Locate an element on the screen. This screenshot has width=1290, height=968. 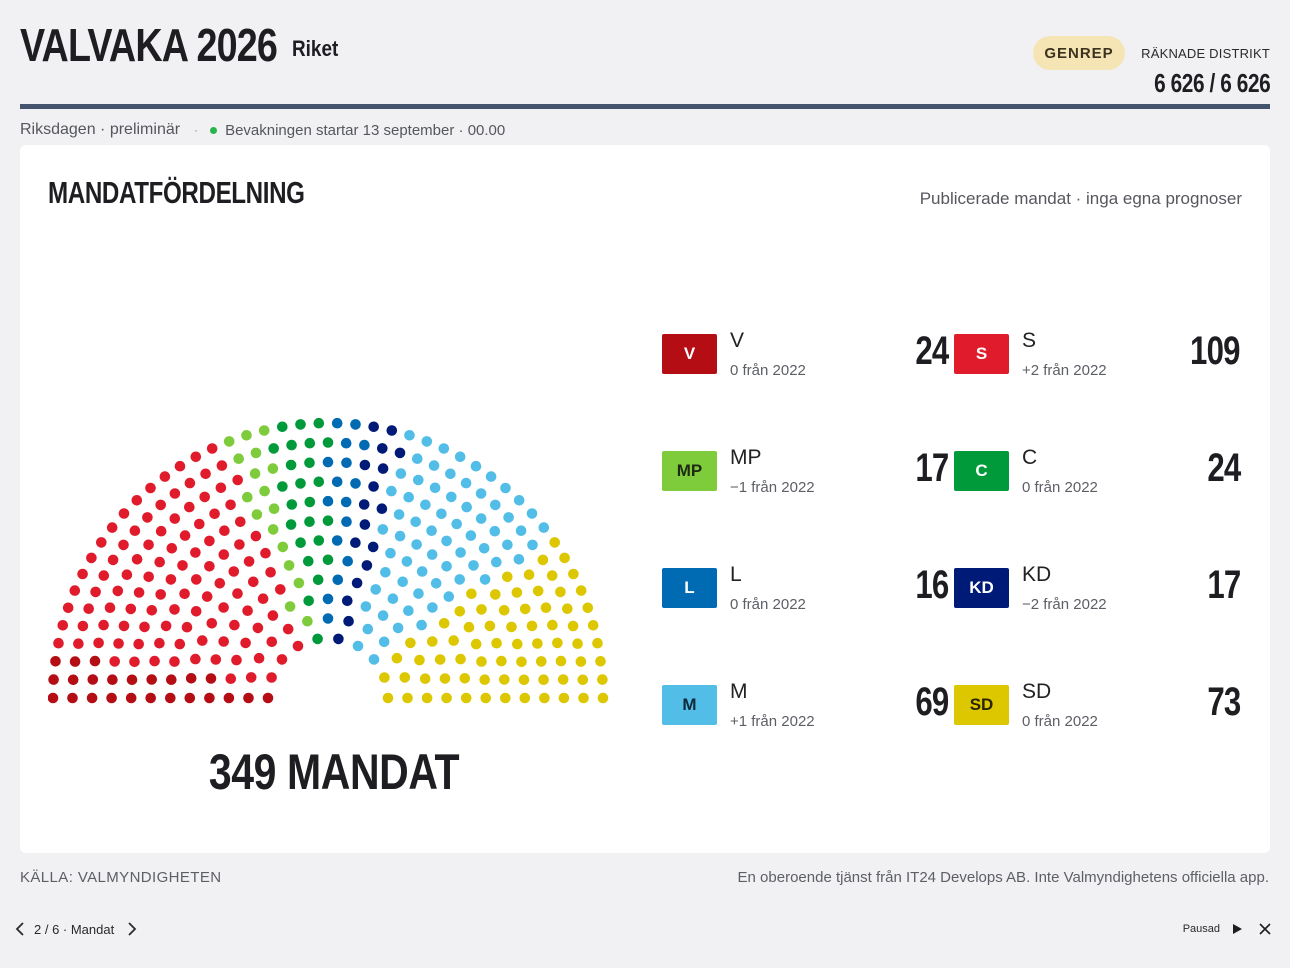
chevron-left-icon is located at coordinates (20, 929).